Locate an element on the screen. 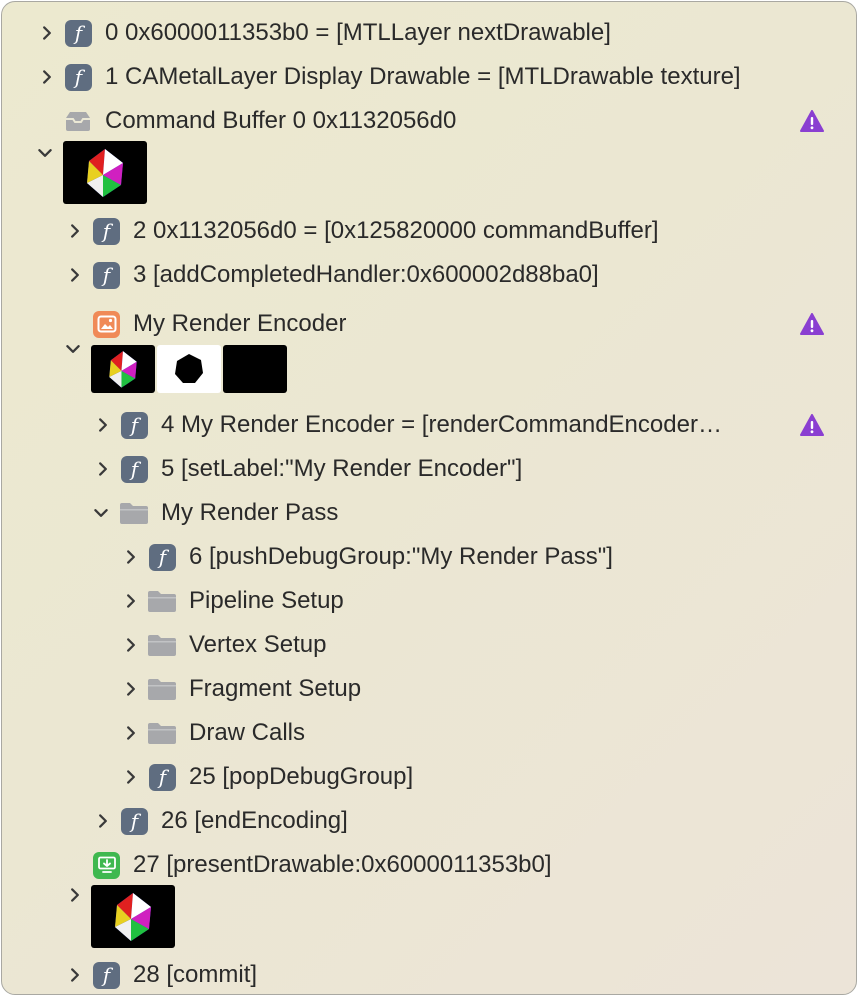 The width and height of the screenshot is (858, 996). black-thumbnail is located at coordinates (255, 369).